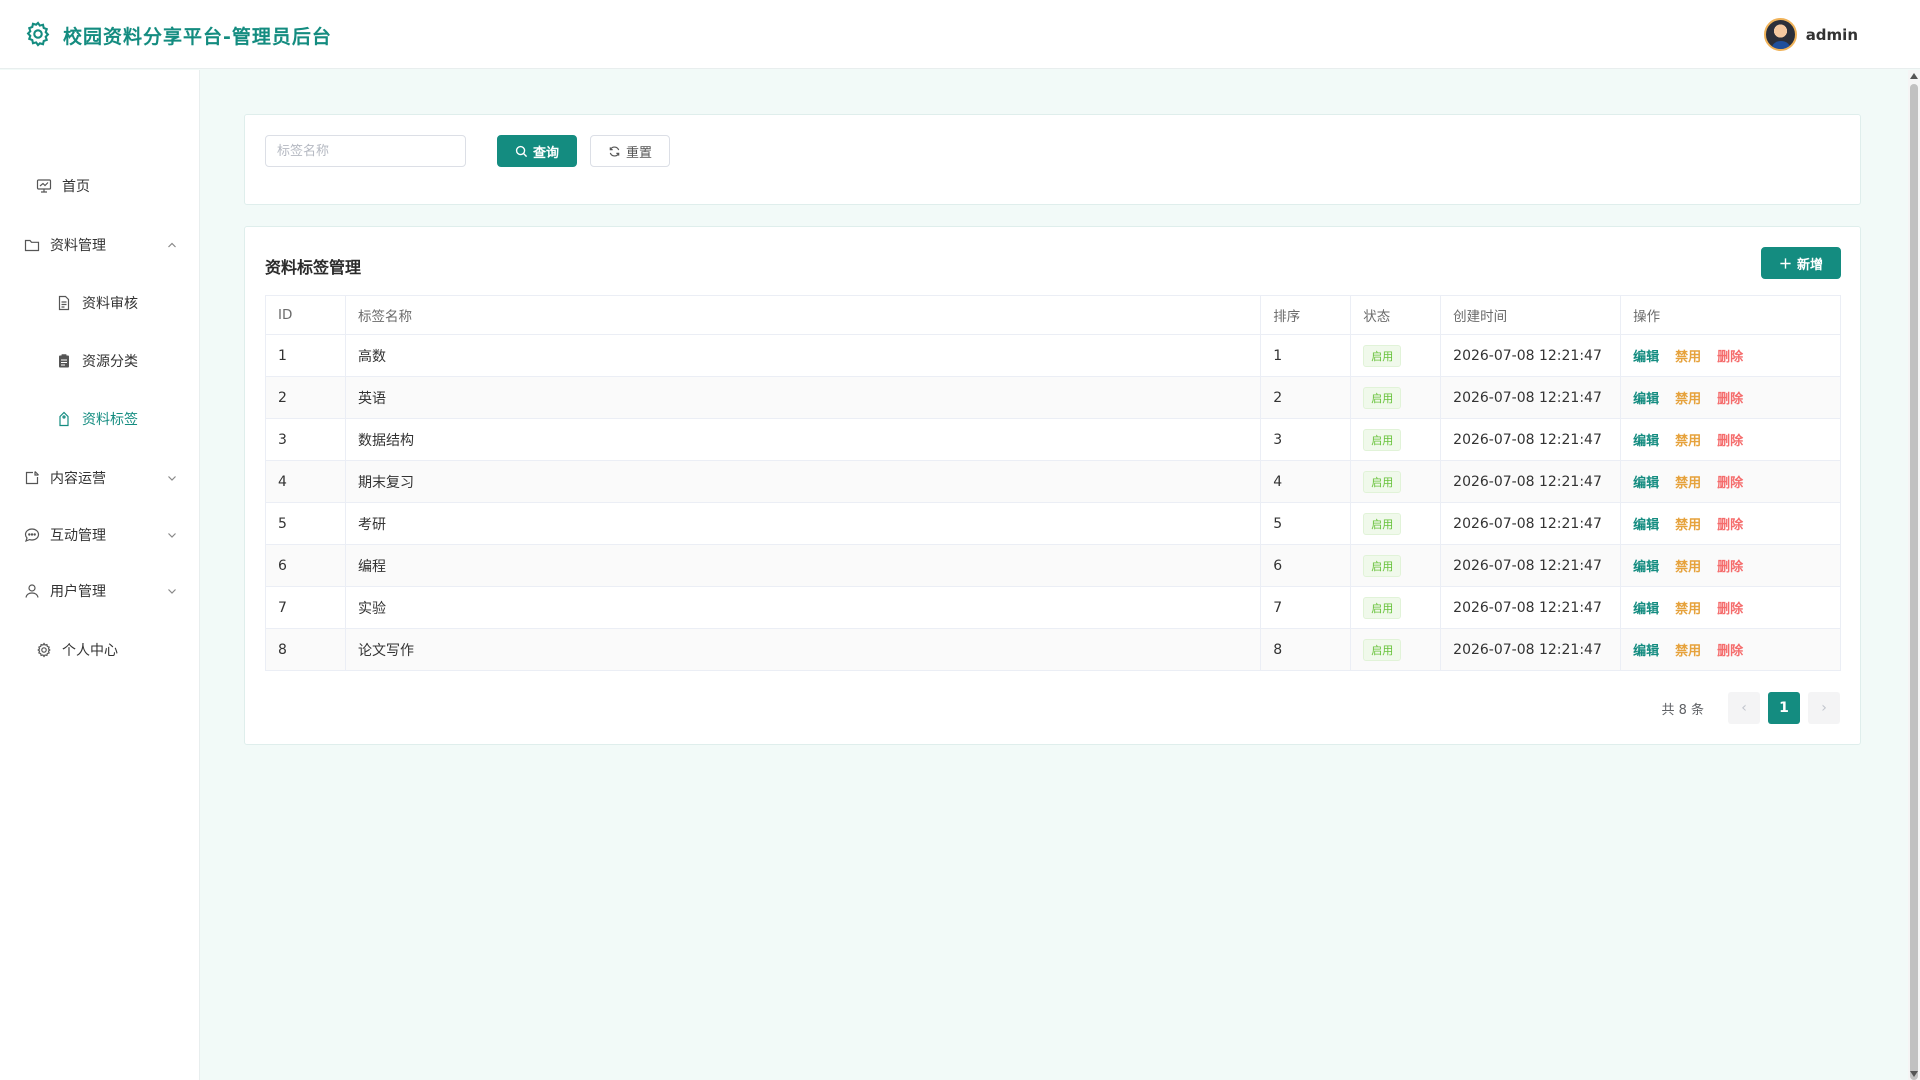 This screenshot has width=1920, height=1080. I want to click on column-header-id: ID, so click(305, 315).